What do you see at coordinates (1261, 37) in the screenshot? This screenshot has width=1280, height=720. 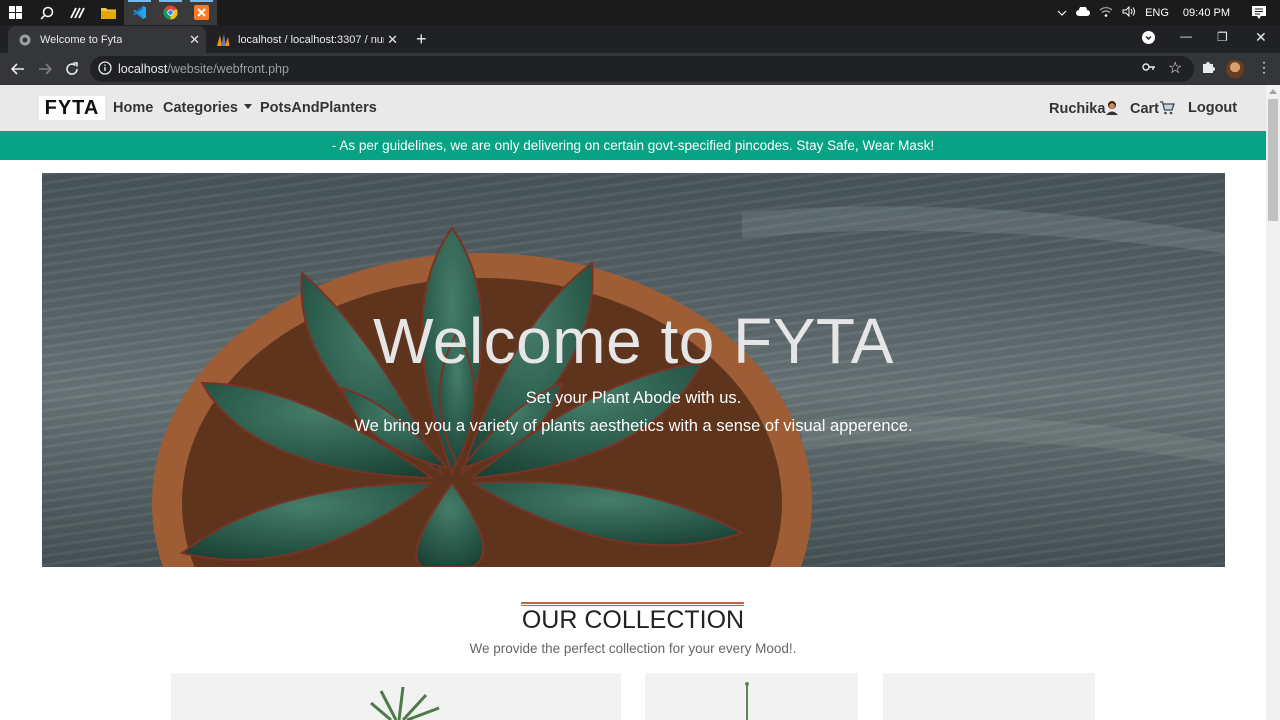 I see `close-window-icon: ✕` at bounding box center [1261, 37].